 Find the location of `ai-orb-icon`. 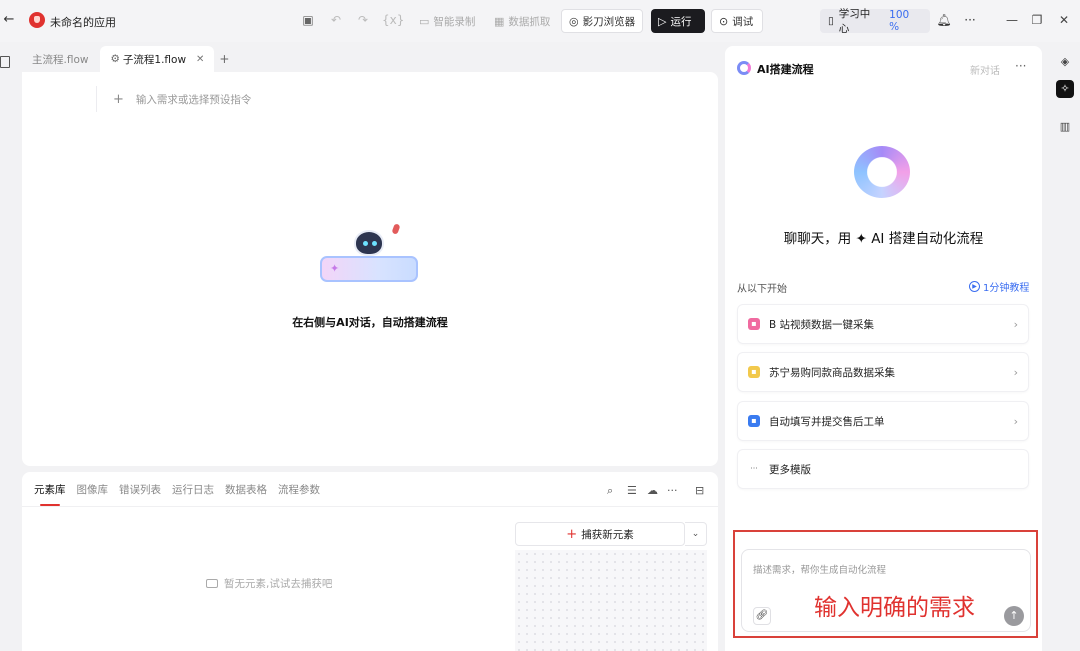

ai-orb-icon is located at coordinates (882, 172).